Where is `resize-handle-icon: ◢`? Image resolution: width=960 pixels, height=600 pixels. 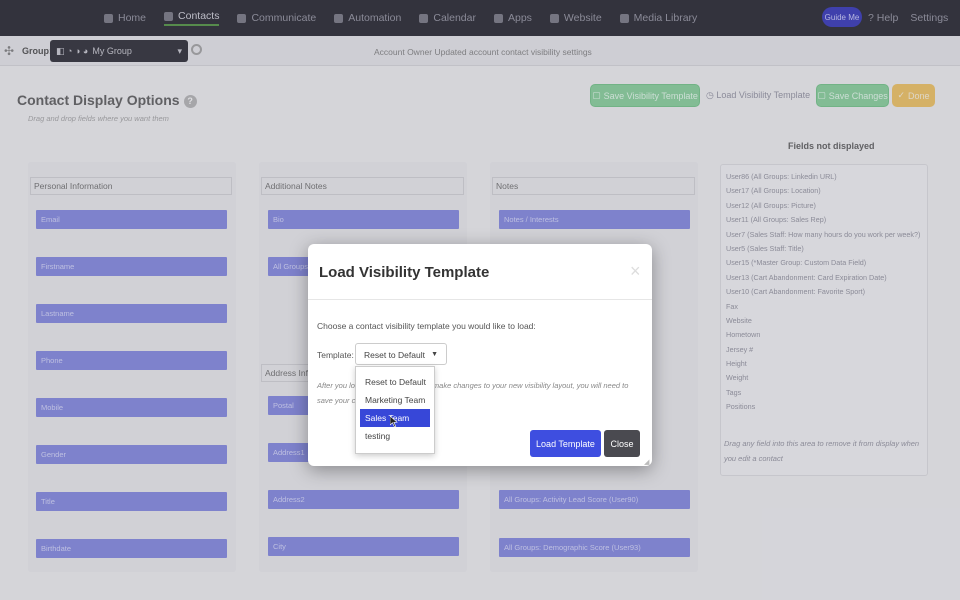
resize-handle-icon: ◢ is located at coordinates (646, 462).